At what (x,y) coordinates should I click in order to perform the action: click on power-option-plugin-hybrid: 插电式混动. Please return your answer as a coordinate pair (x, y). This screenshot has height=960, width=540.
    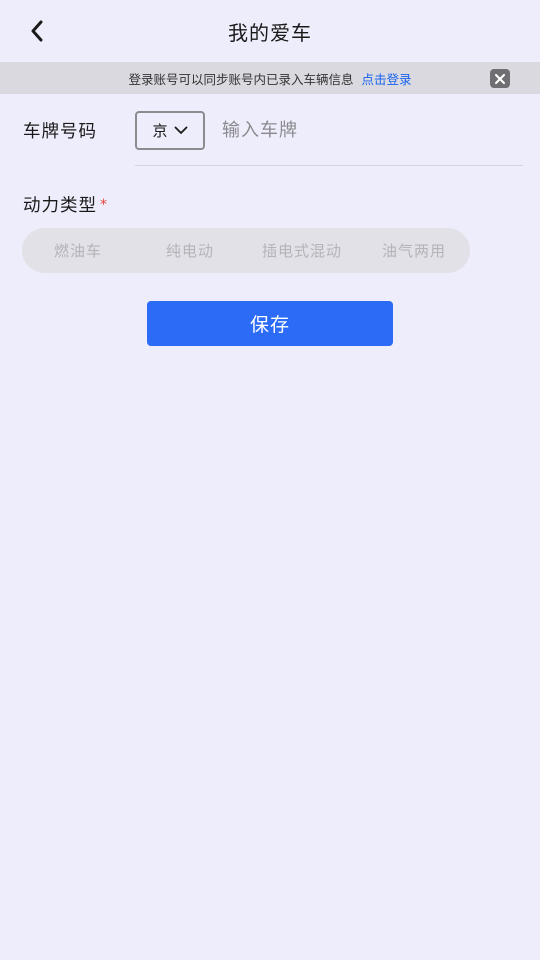
    Looking at the image, I should click on (302, 250).